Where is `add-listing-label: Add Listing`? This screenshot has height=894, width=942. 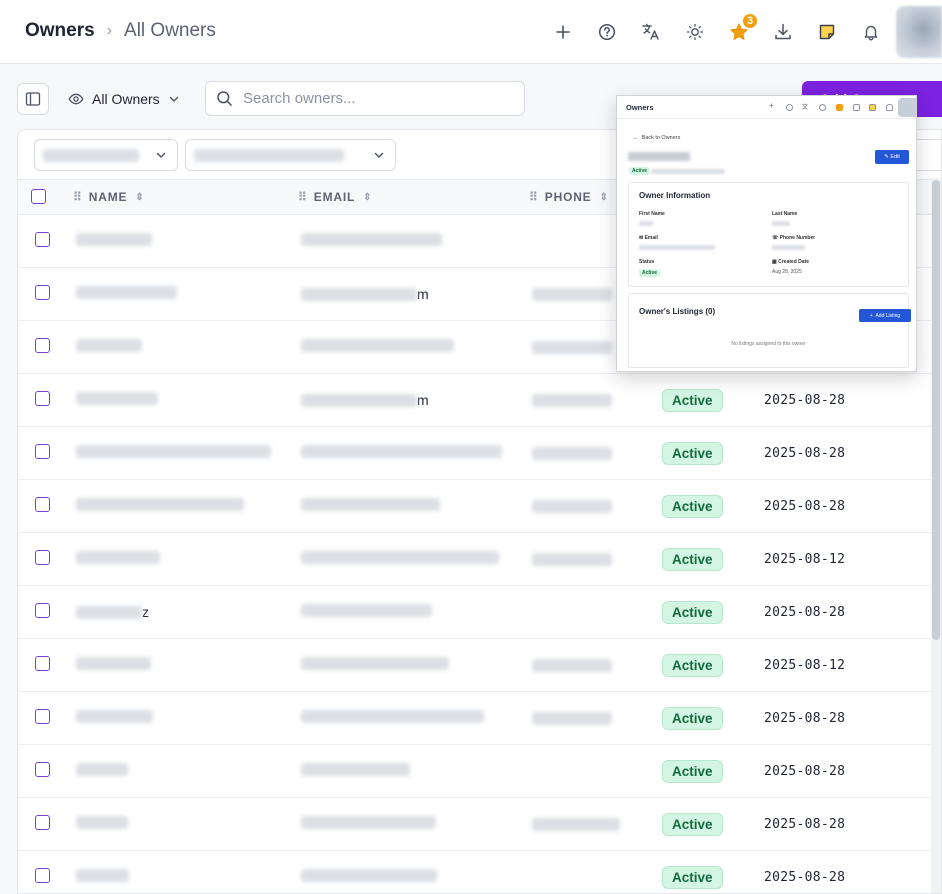 add-listing-label: Add Listing is located at coordinates (888, 315).